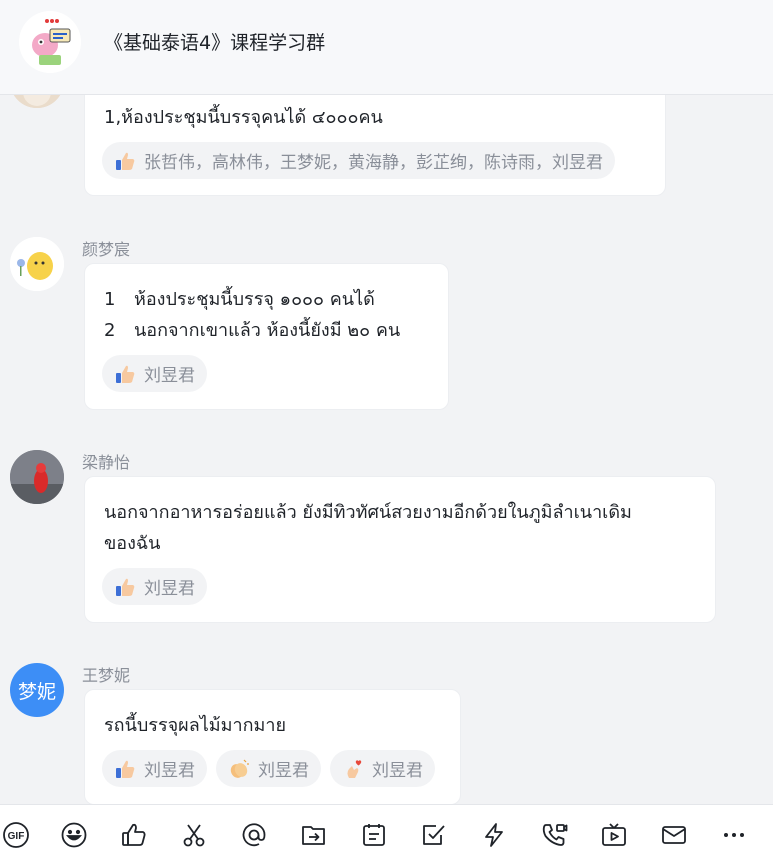  I want to click on lightning-icon, so click(494, 835).